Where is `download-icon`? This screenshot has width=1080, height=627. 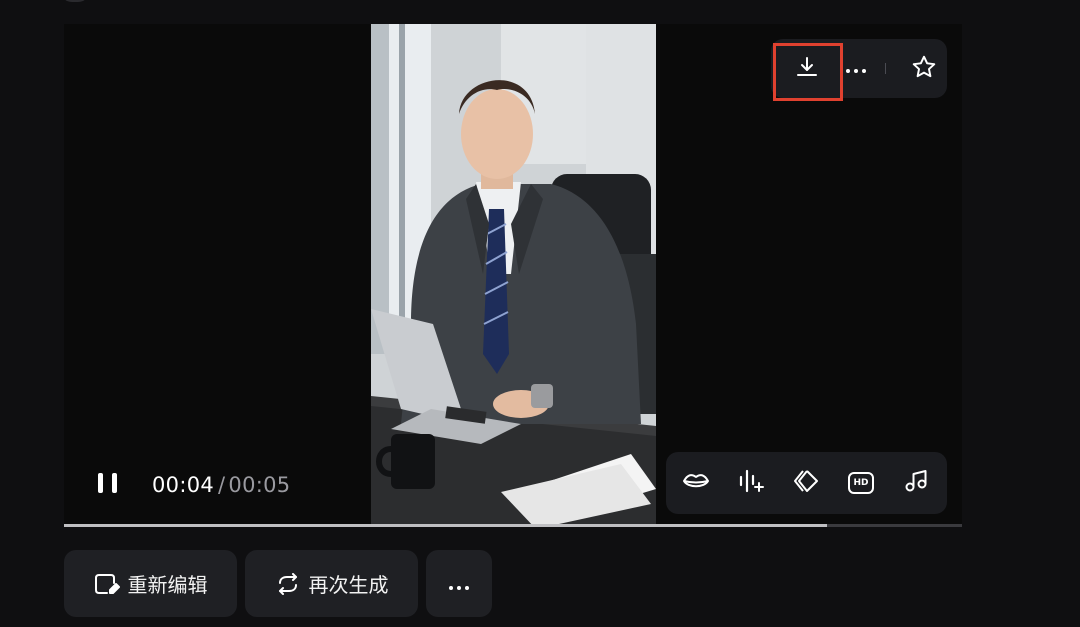 download-icon is located at coordinates (807, 69).